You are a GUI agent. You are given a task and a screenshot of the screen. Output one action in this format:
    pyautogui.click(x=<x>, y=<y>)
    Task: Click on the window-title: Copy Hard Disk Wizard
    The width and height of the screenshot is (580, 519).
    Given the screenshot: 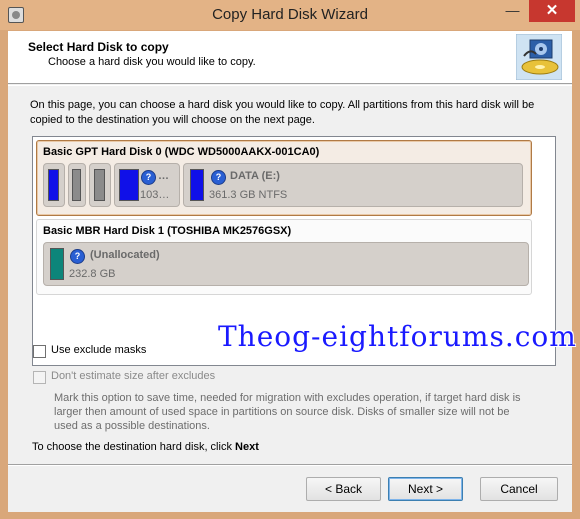 What is the action you would take?
    pyautogui.click(x=290, y=14)
    